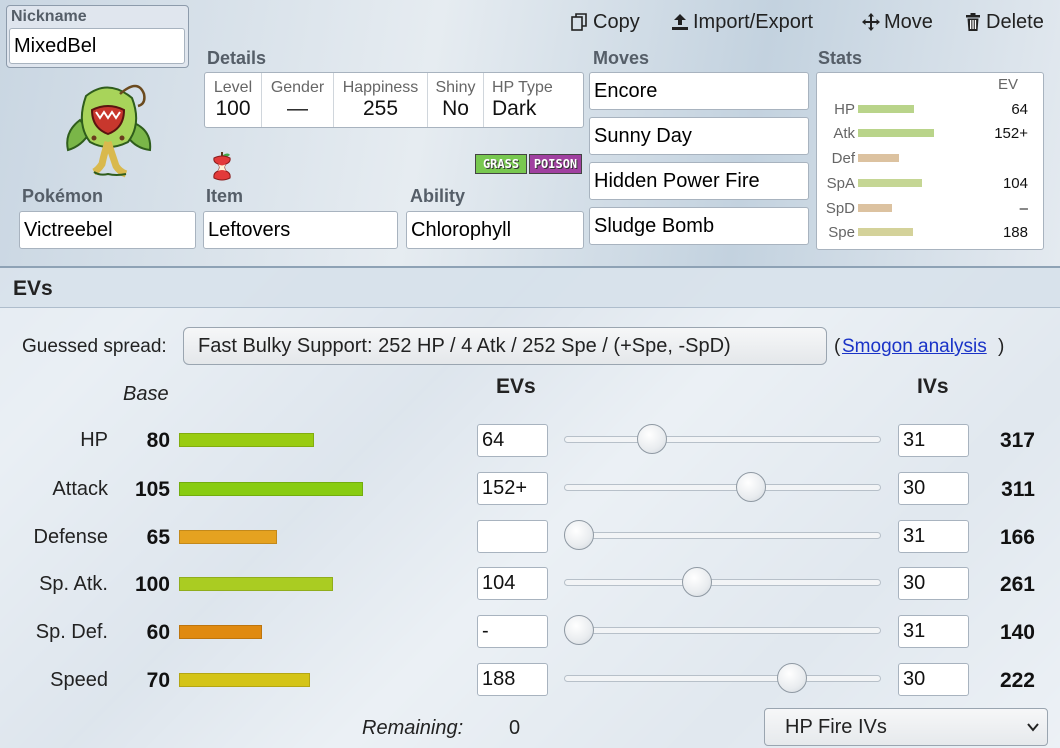 This screenshot has height=748, width=1060. What do you see at coordinates (244, 680) in the screenshot?
I see `base-stat-bar-speed` at bounding box center [244, 680].